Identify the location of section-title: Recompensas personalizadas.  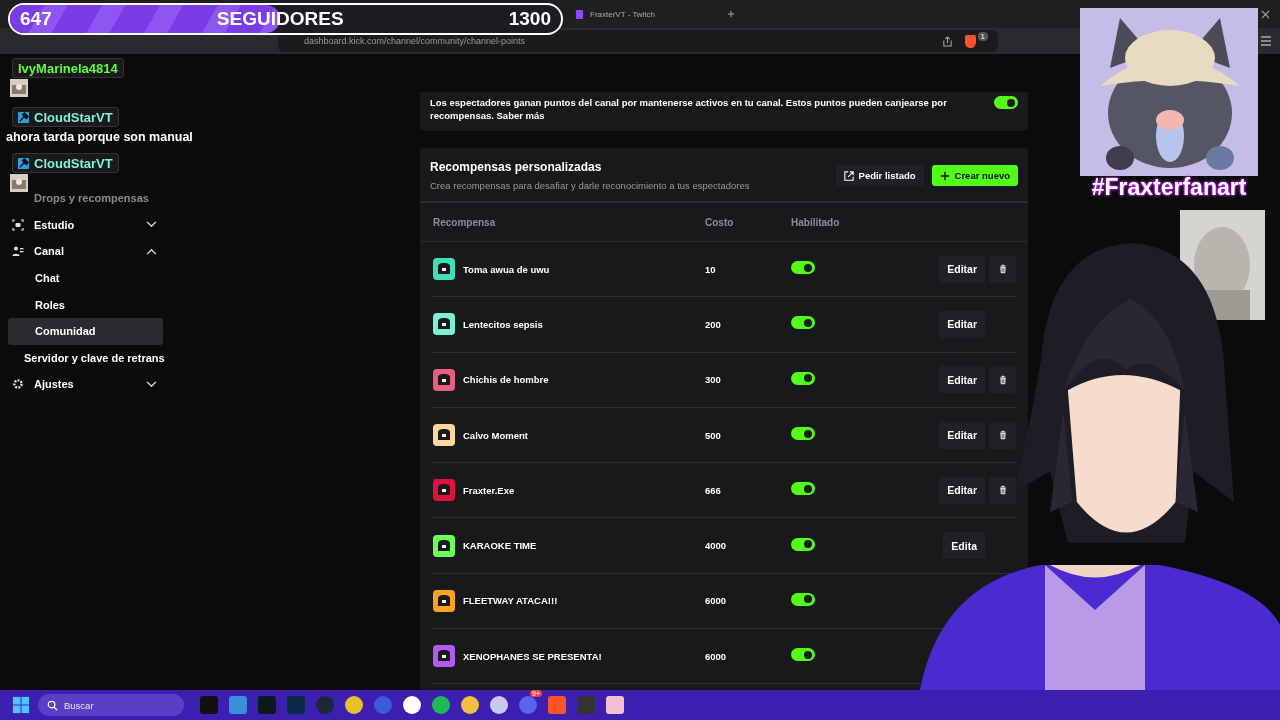
(516, 167).